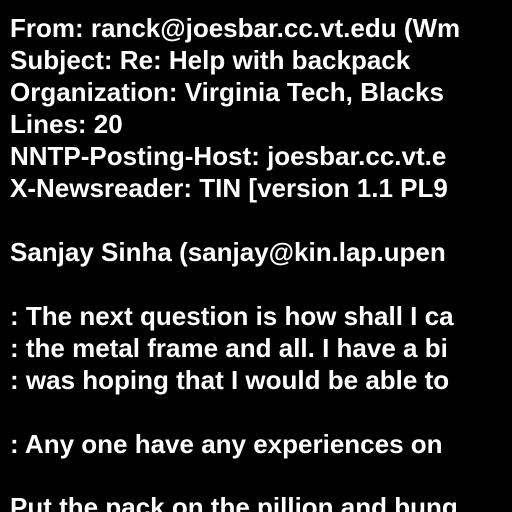 This screenshot has height=512, width=512. I want to click on quoted-line: : The next question is how shall I ca, so click(232, 316).